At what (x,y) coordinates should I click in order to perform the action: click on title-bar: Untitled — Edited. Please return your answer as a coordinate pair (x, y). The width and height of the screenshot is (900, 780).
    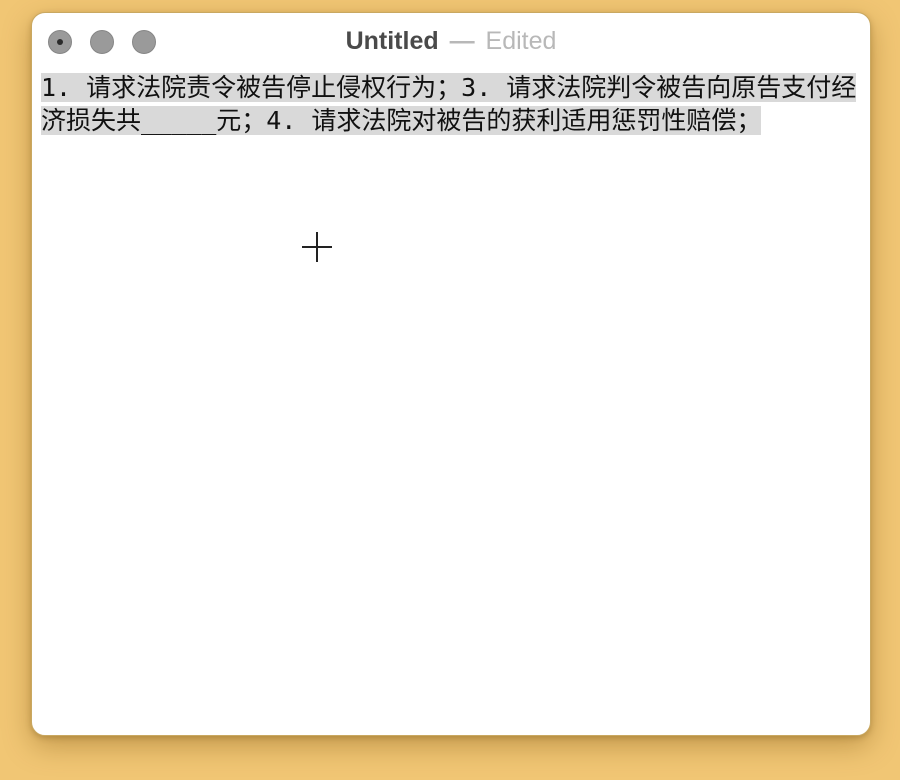
    Looking at the image, I should click on (451, 41).